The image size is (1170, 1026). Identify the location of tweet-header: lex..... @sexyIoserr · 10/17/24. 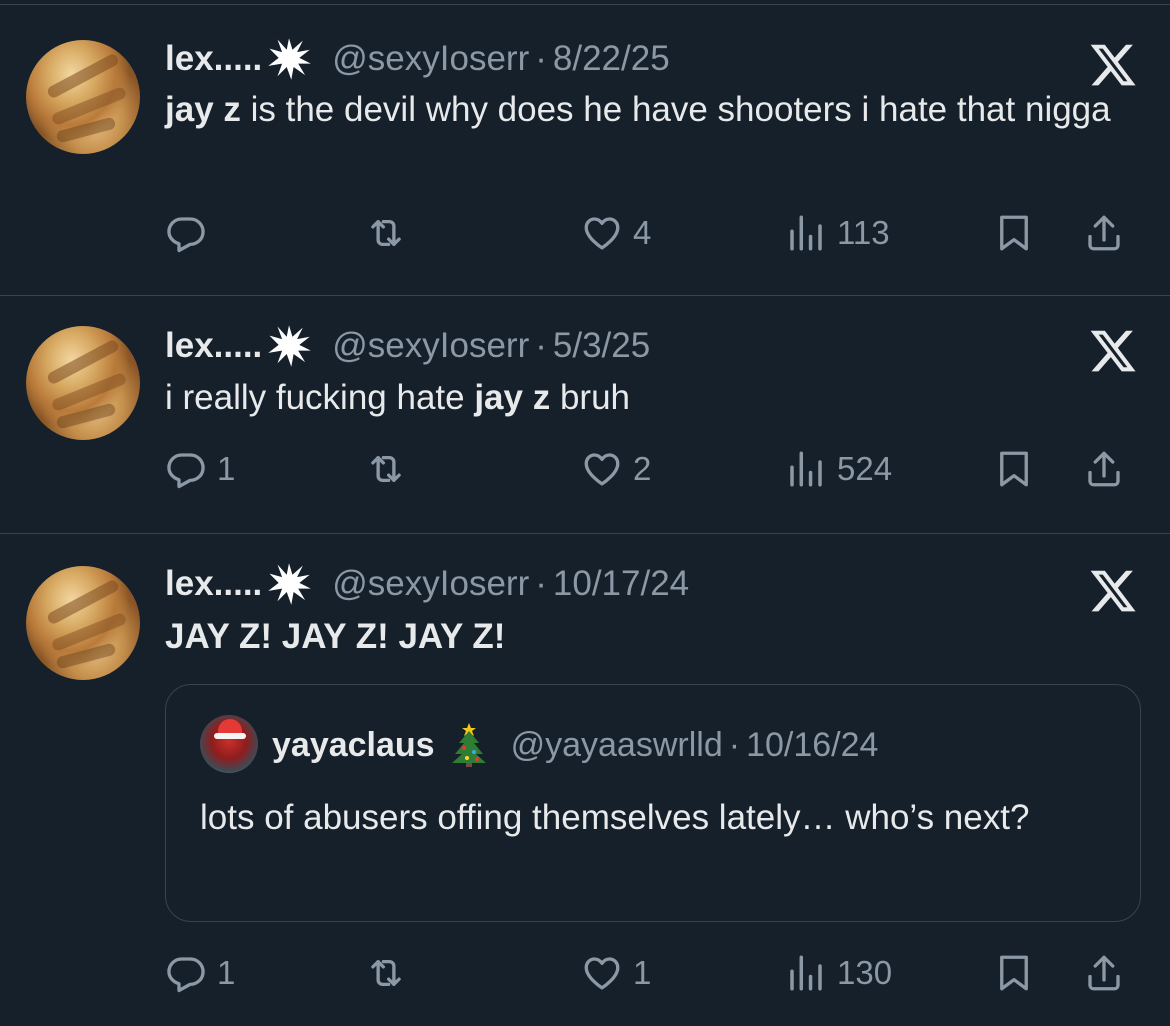
(427, 584).